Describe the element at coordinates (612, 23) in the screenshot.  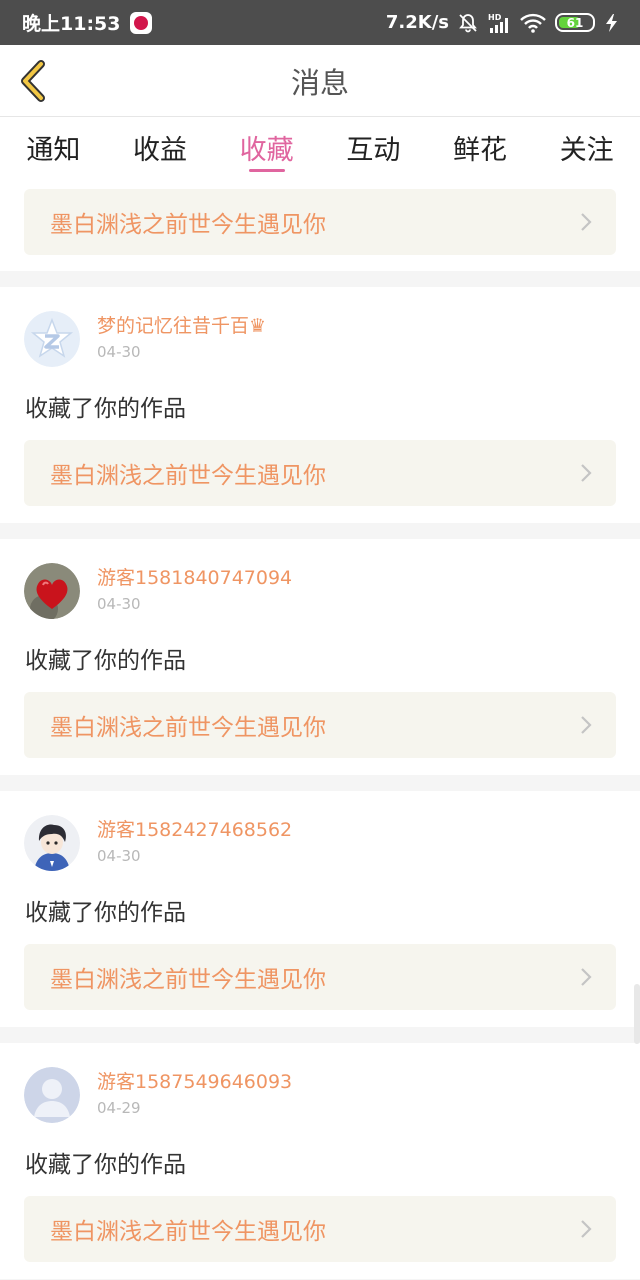
I see `charging-icon` at that location.